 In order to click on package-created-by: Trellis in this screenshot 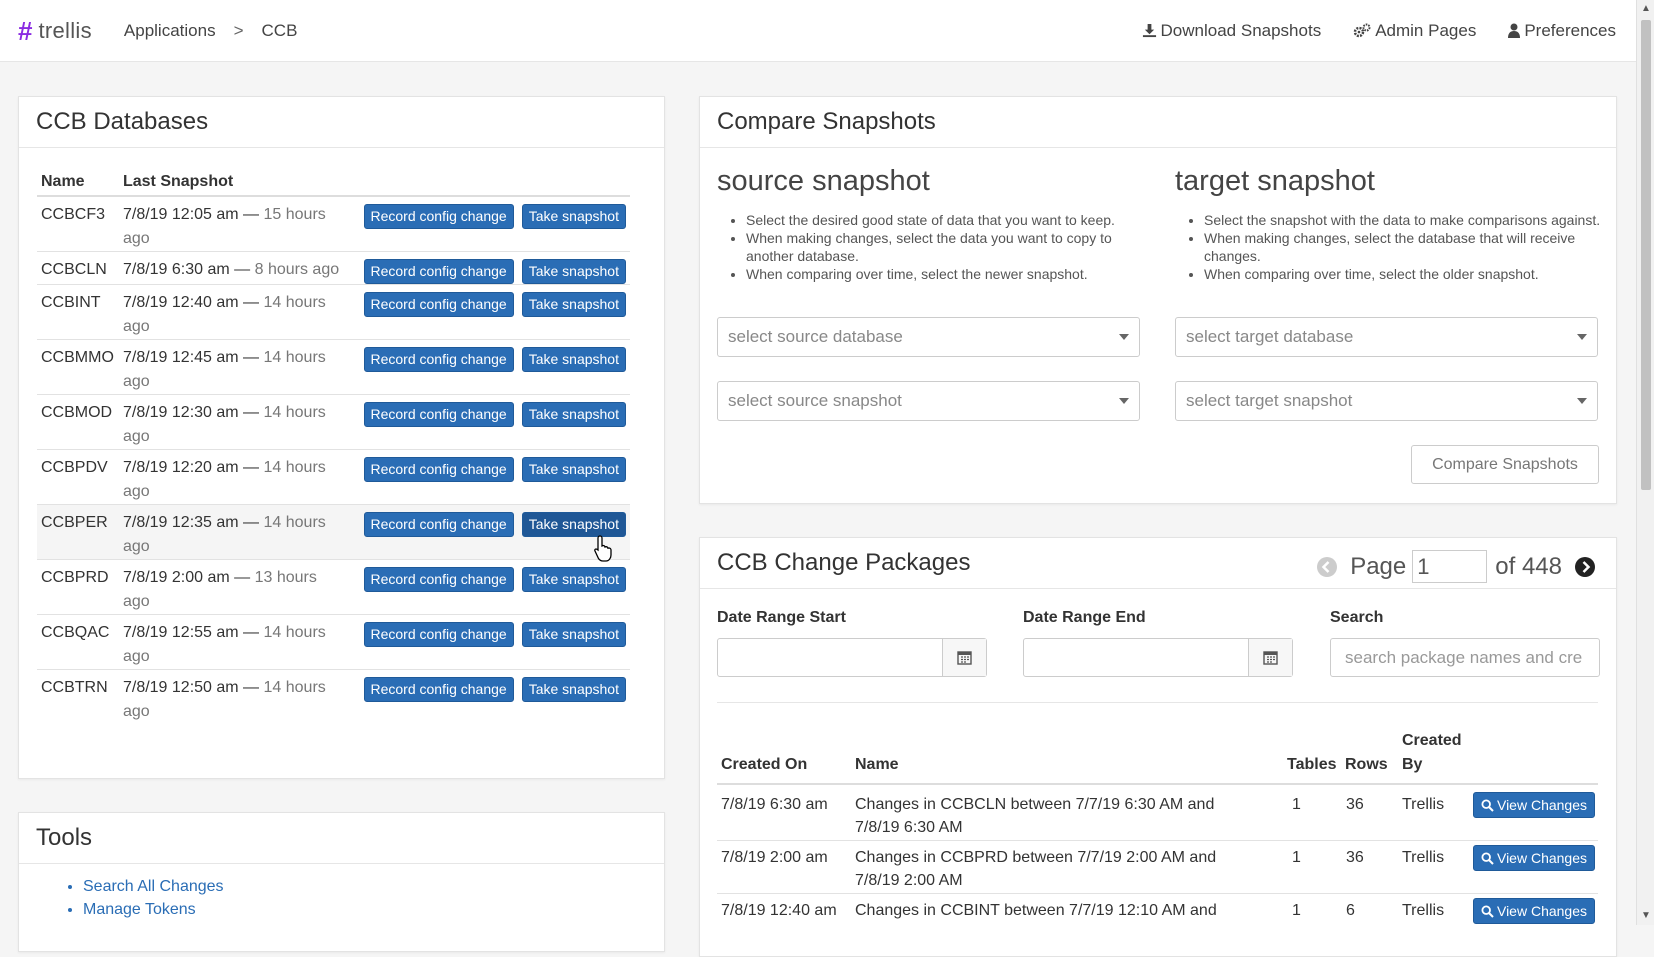, I will do `click(1423, 910)`.